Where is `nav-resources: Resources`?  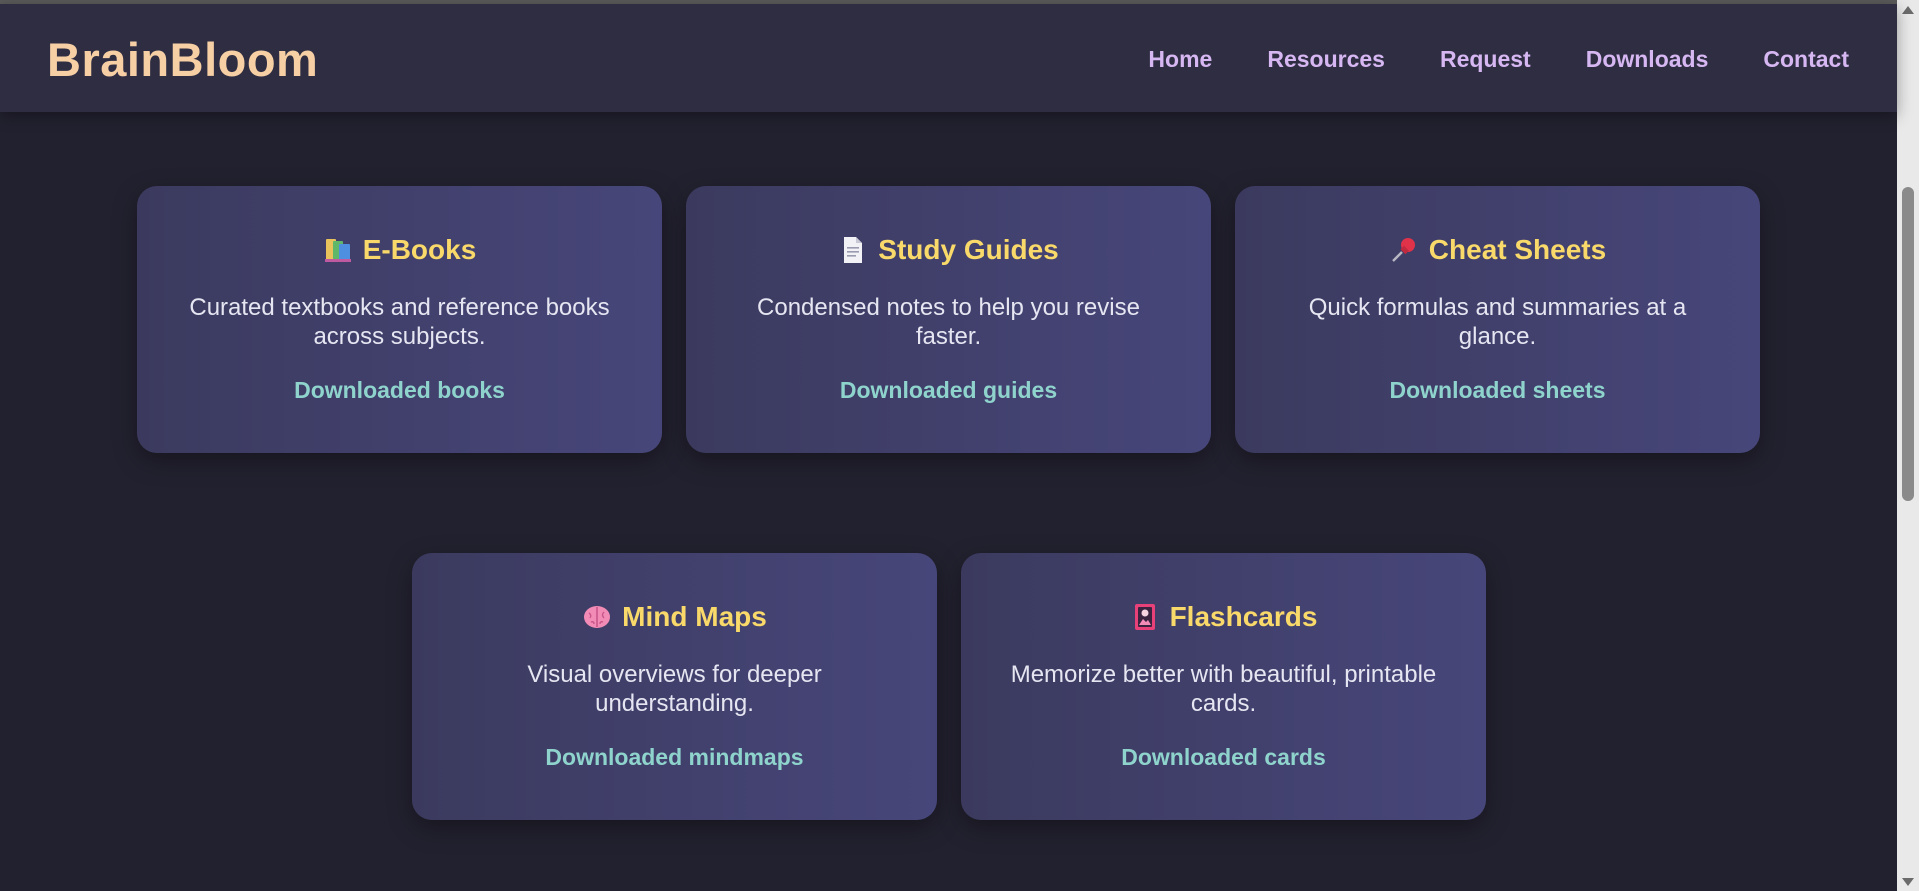
nav-resources: Resources is located at coordinates (1326, 59).